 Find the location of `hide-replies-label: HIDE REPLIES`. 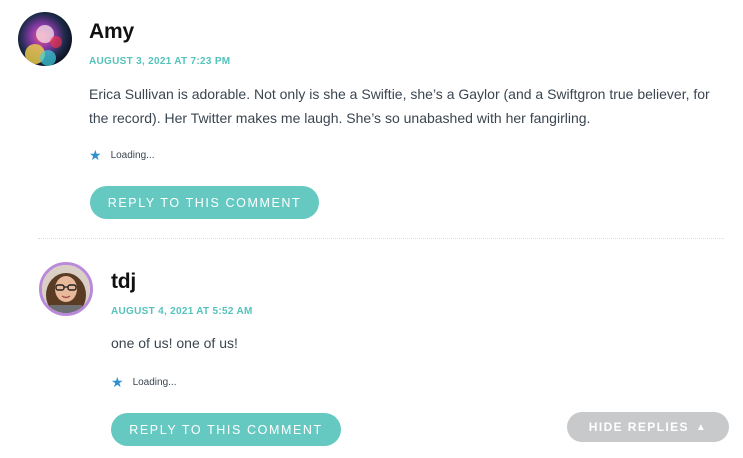

hide-replies-label: HIDE REPLIES is located at coordinates (638, 427).